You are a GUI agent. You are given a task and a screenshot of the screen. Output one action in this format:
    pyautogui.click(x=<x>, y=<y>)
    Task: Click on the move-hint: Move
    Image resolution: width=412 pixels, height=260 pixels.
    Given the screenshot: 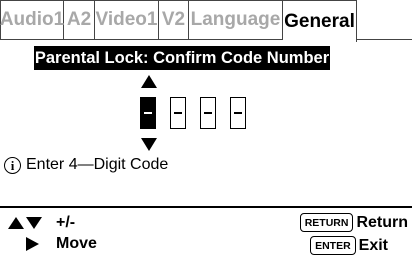 What is the action you would take?
    pyautogui.click(x=52, y=244)
    